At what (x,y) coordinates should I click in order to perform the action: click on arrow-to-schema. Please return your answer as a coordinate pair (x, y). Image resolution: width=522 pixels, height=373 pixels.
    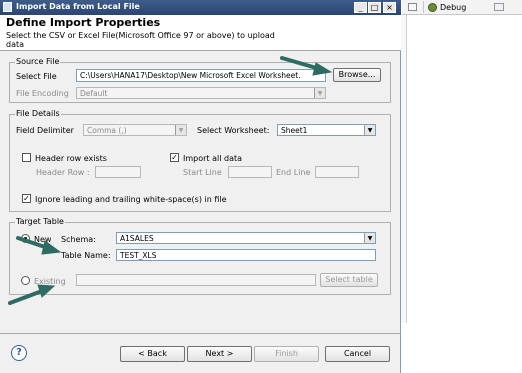
    Looking at the image, I should click on (39, 245).